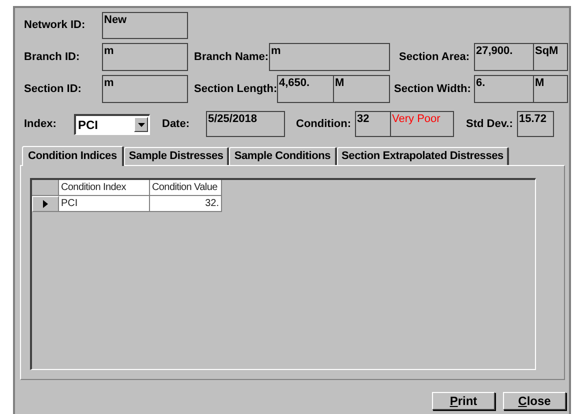  I want to click on current-row-icon, so click(45, 204).